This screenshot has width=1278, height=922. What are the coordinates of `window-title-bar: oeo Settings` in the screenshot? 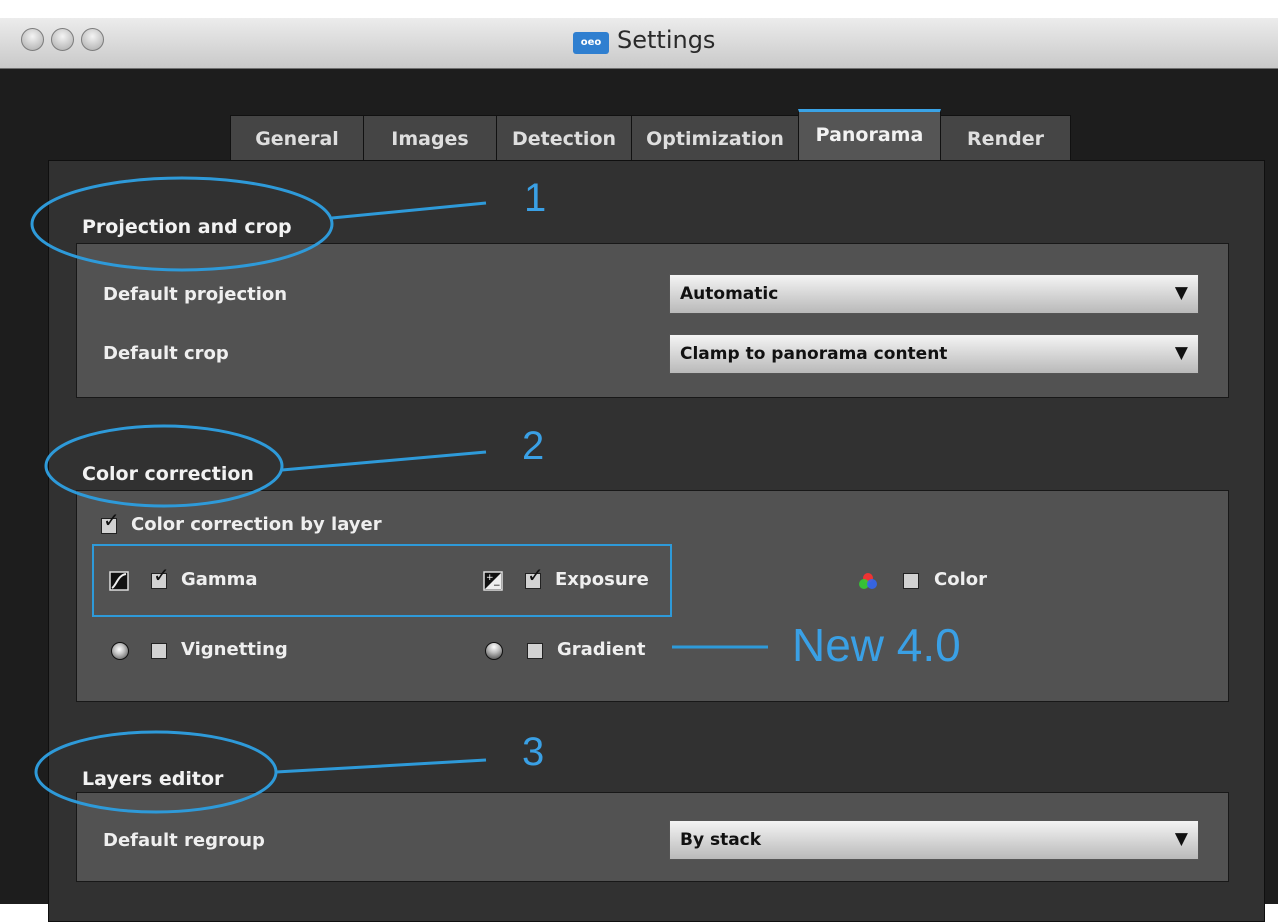 It's located at (639, 43).